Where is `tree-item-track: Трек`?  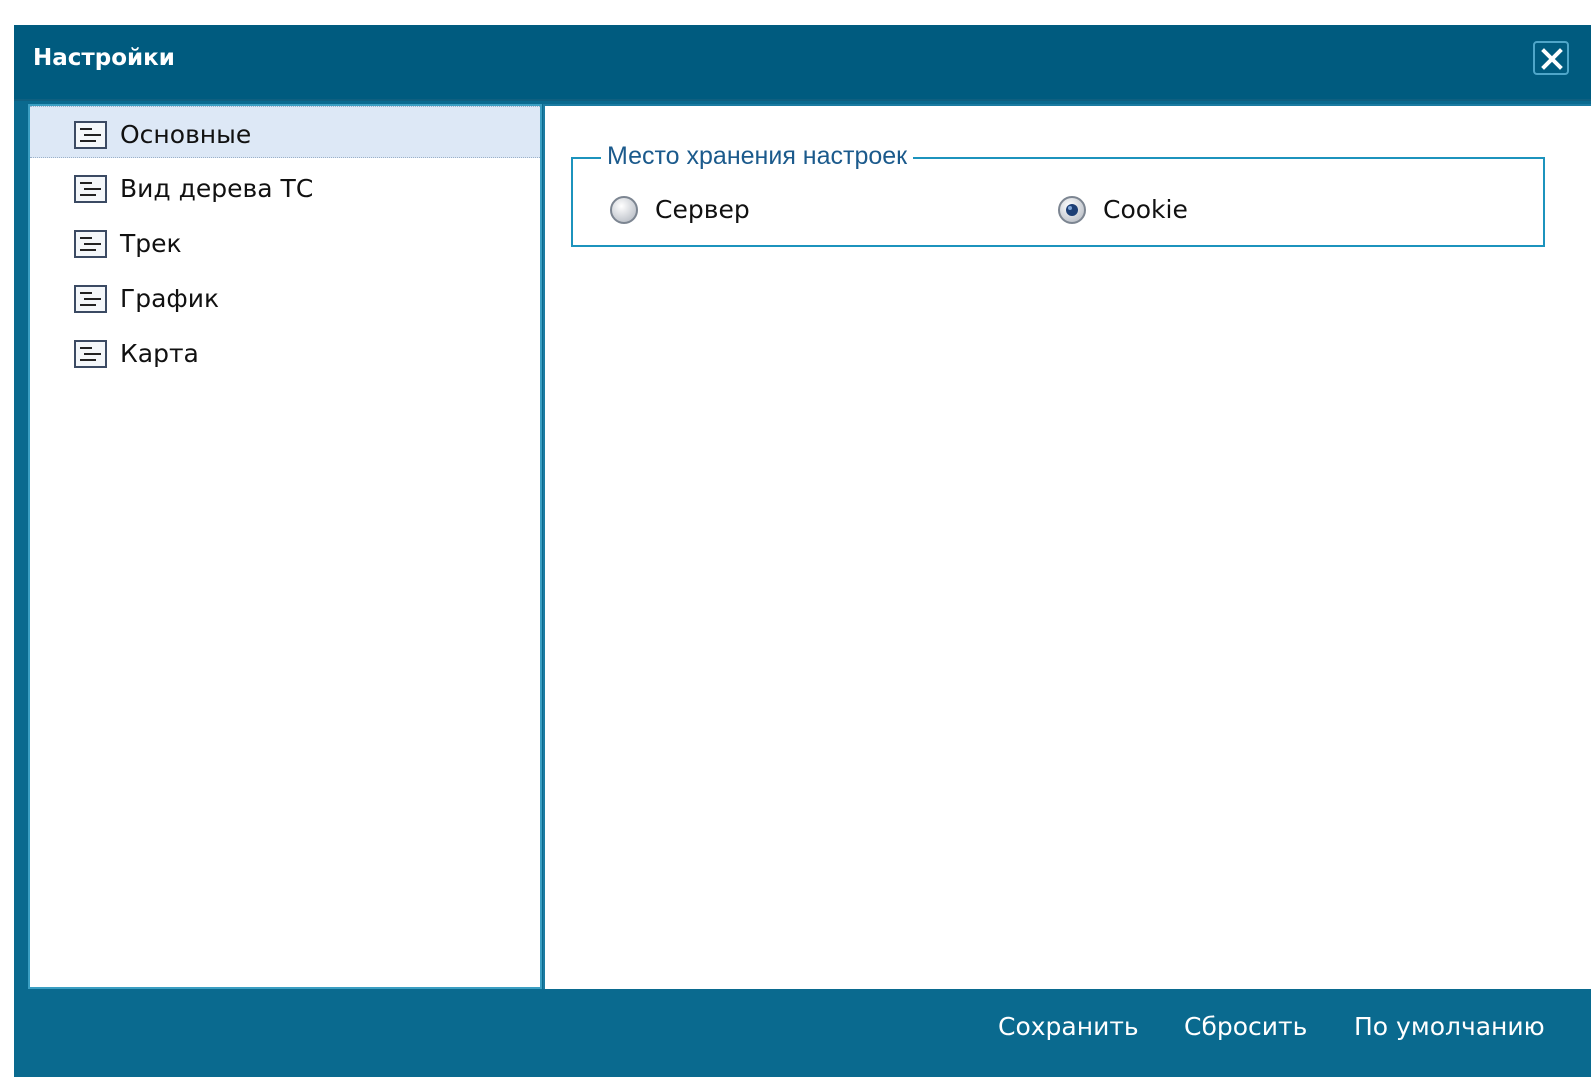
tree-item-track: Трек is located at coordinates (285, 242).